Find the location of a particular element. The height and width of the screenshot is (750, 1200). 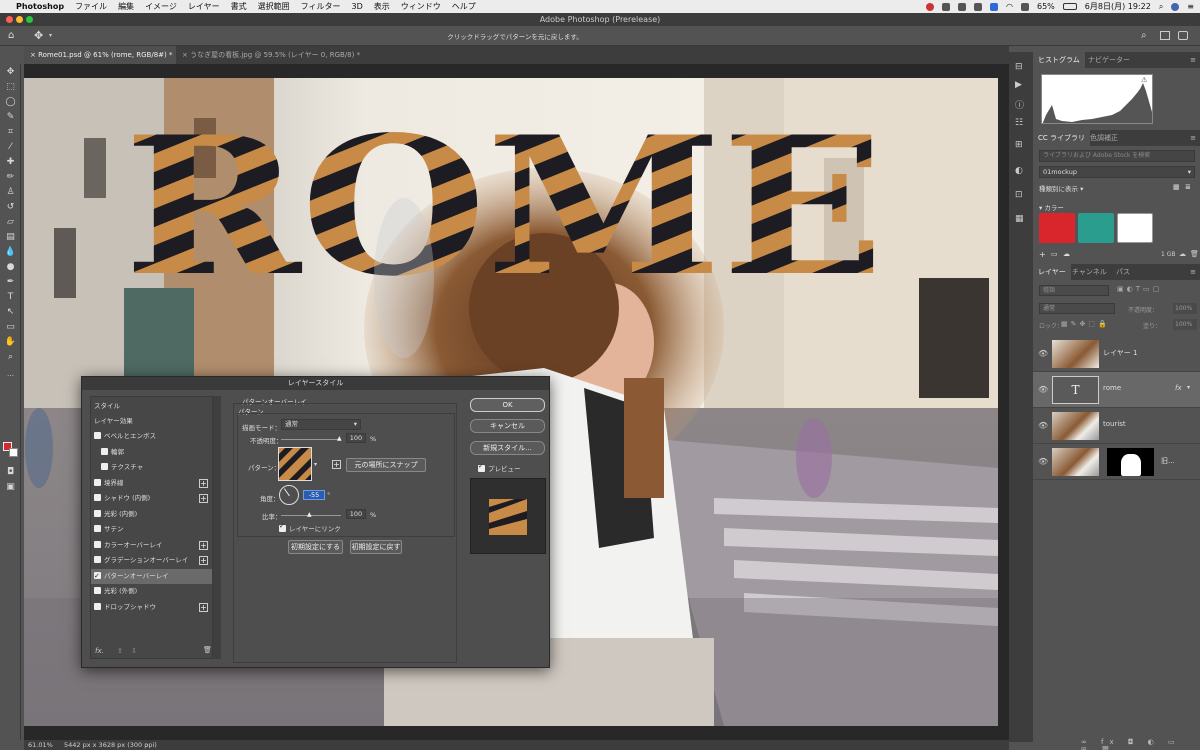

input-method-icon is located at coordinates (994, 6).